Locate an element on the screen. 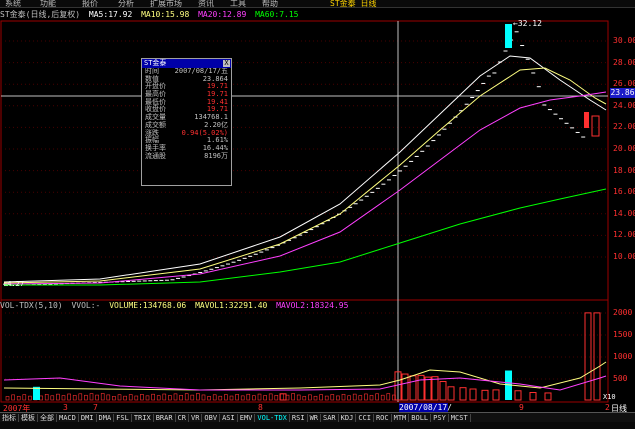 Image resolution: width=635 pixels, height=429 pixels. volume-unit-label: X10 is located at coordinates (609, 397).